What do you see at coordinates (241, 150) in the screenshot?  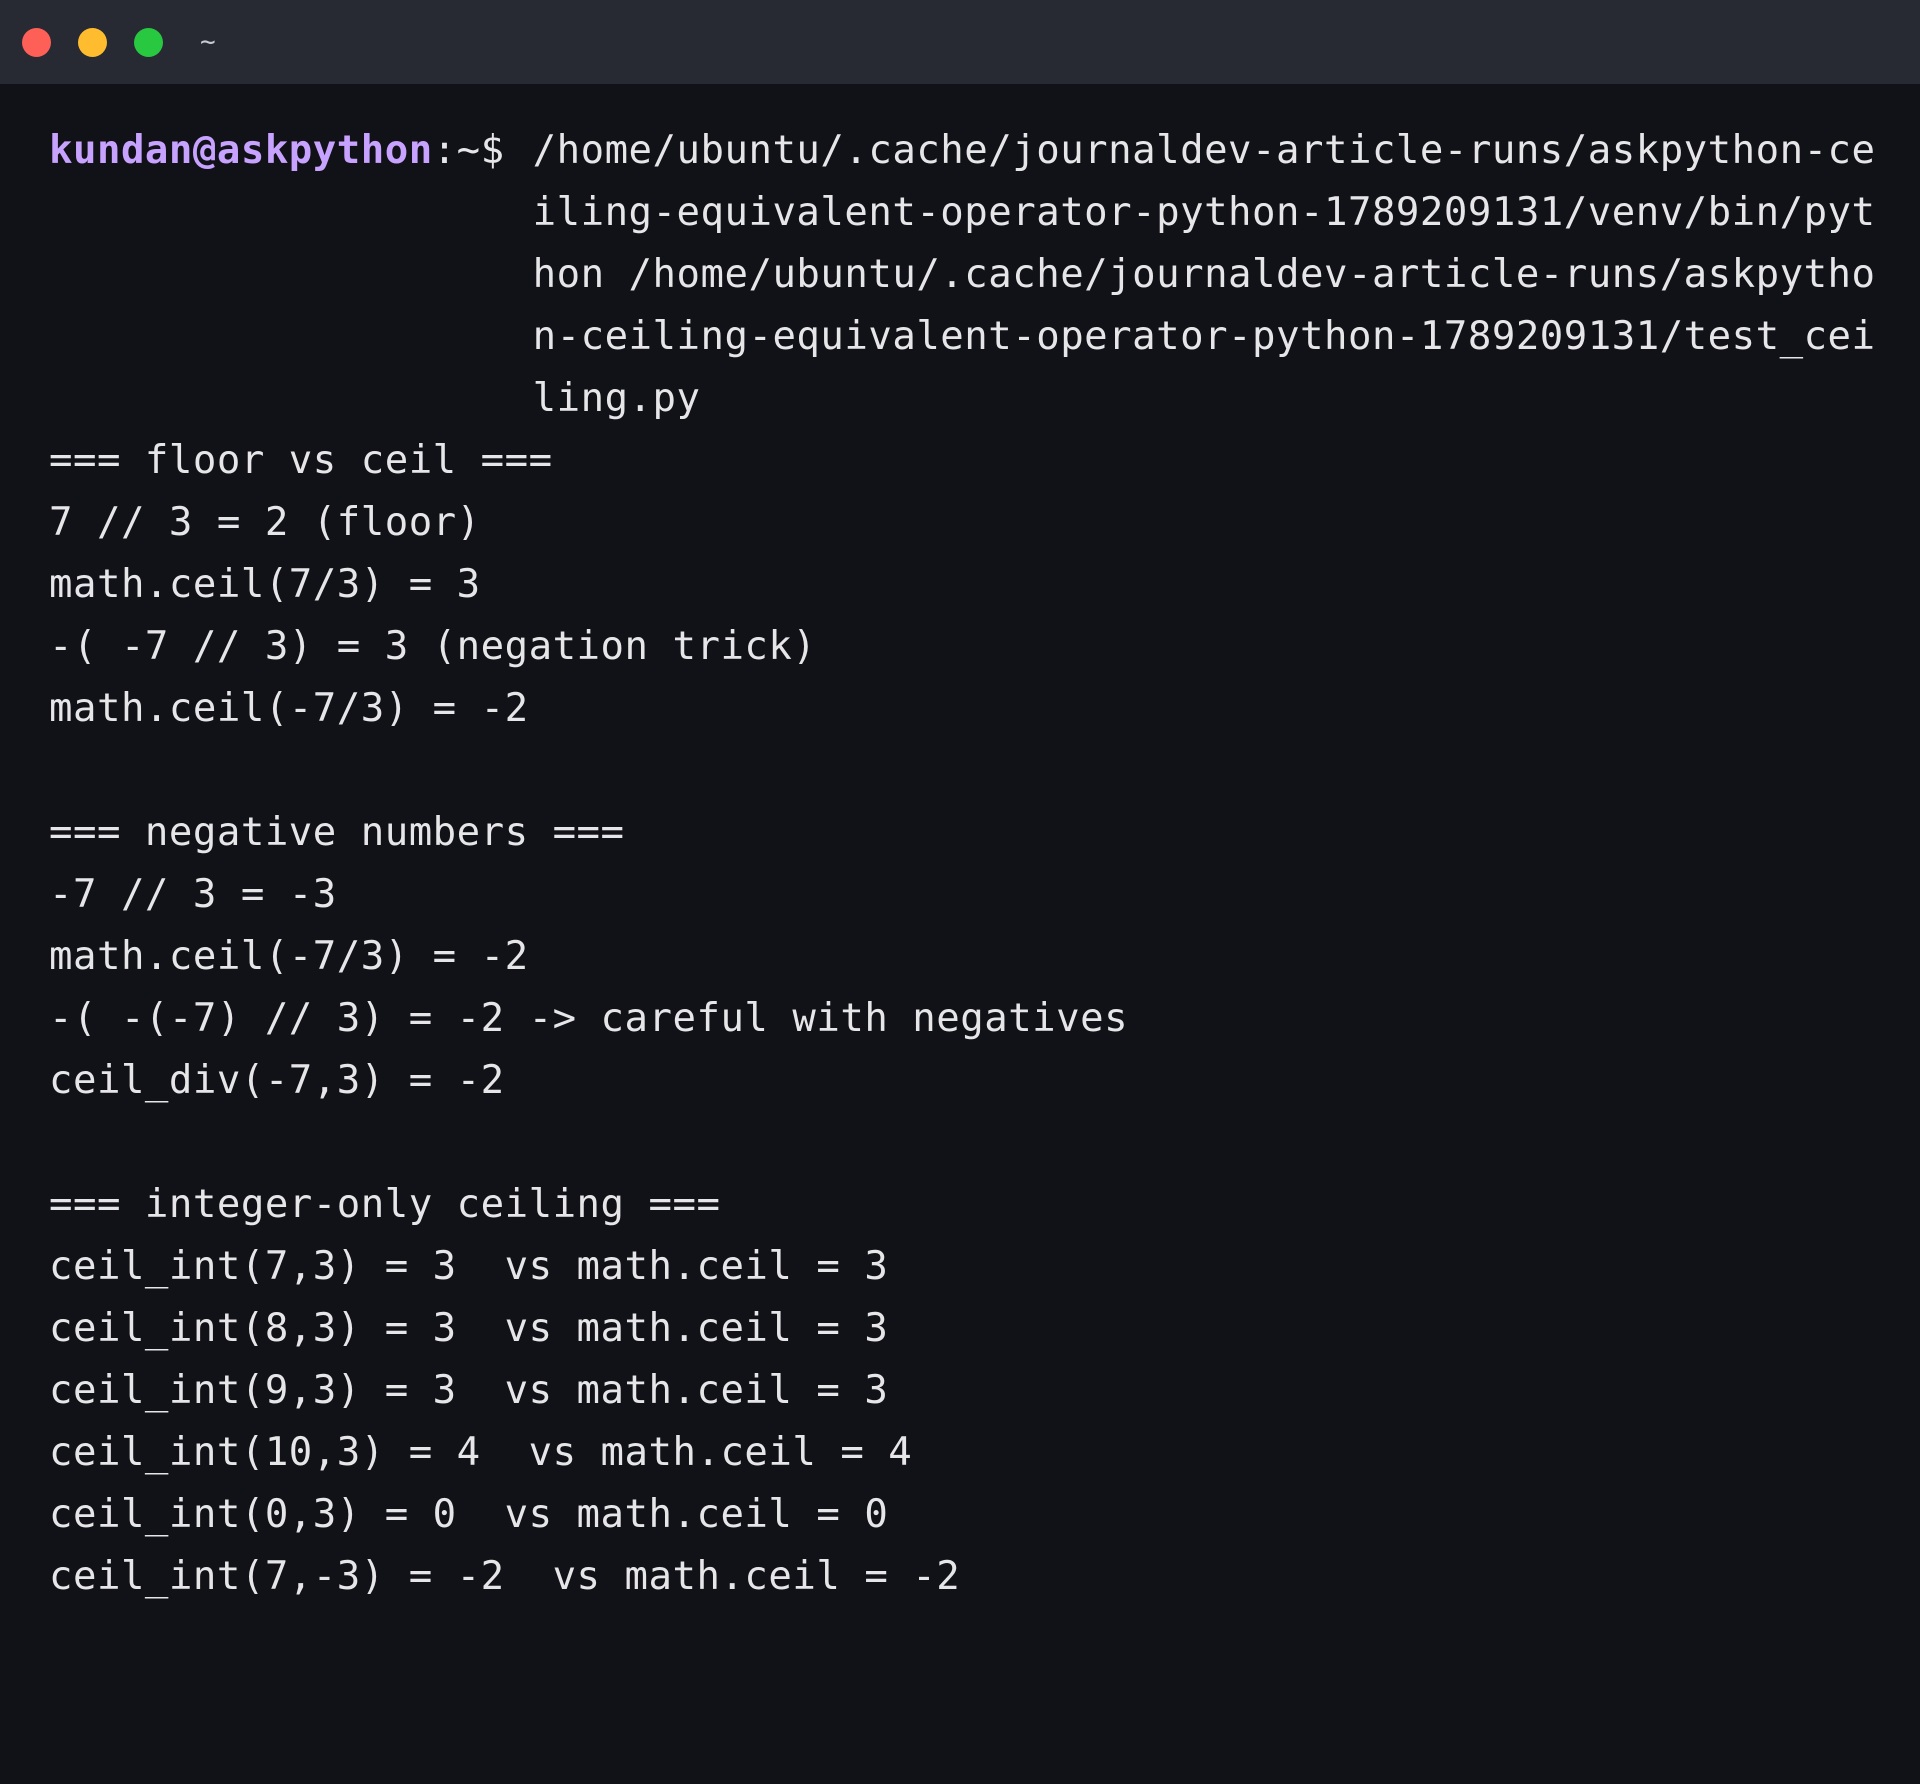 I see `prompt-user-host: kundan@askpython` at bounding box center [241, 150].